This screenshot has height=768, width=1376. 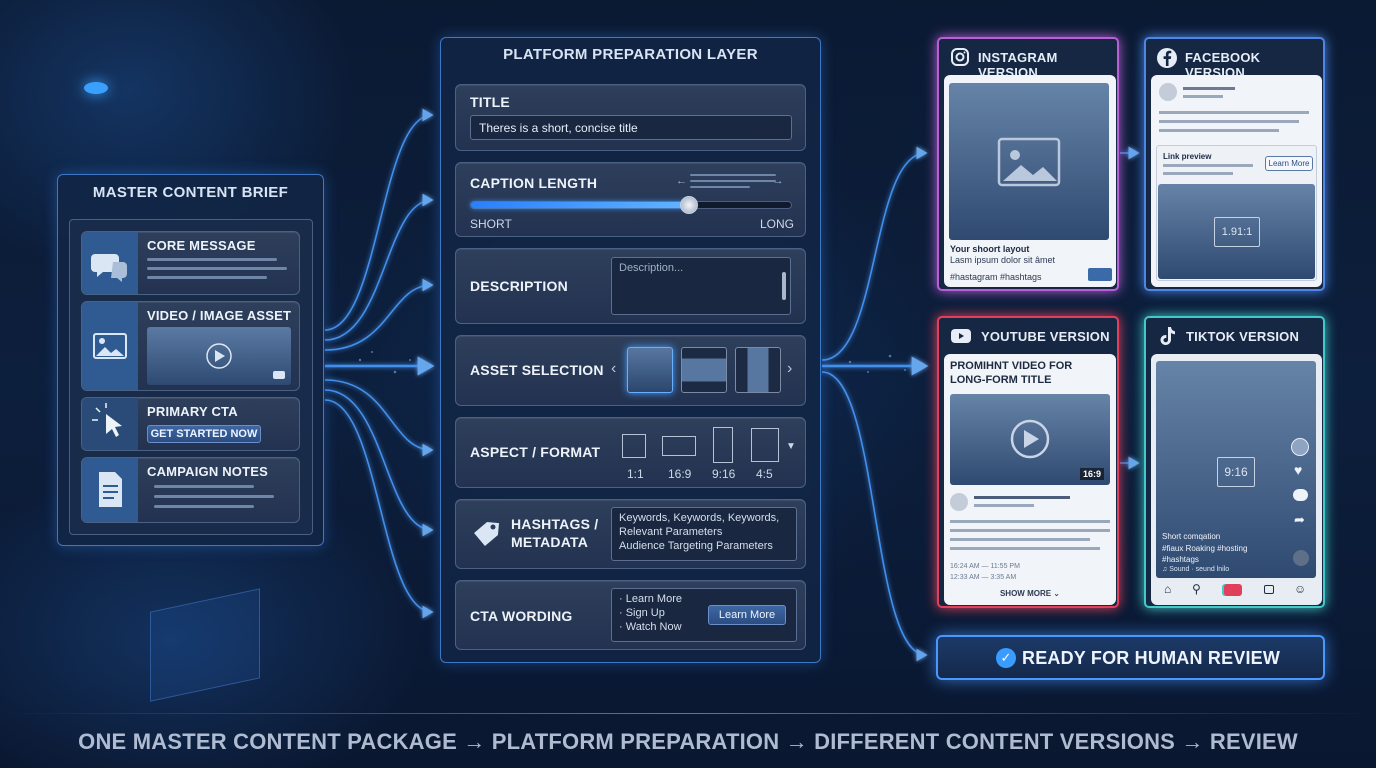 I want to click on facebook-learn-more-button: Learn More, so click(x=1289, y=163).